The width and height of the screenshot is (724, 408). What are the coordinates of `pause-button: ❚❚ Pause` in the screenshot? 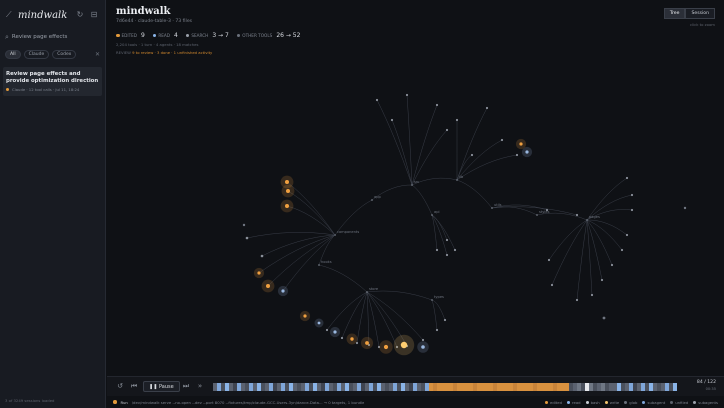 It's located at (161, 386).